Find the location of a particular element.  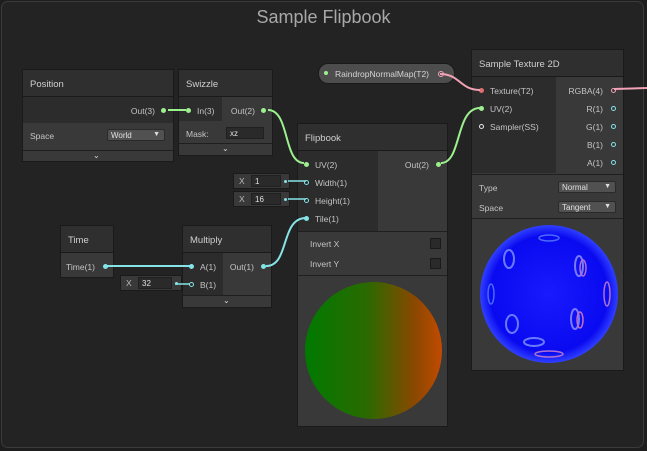

node-title: Time is located at coordinates (87, 239).